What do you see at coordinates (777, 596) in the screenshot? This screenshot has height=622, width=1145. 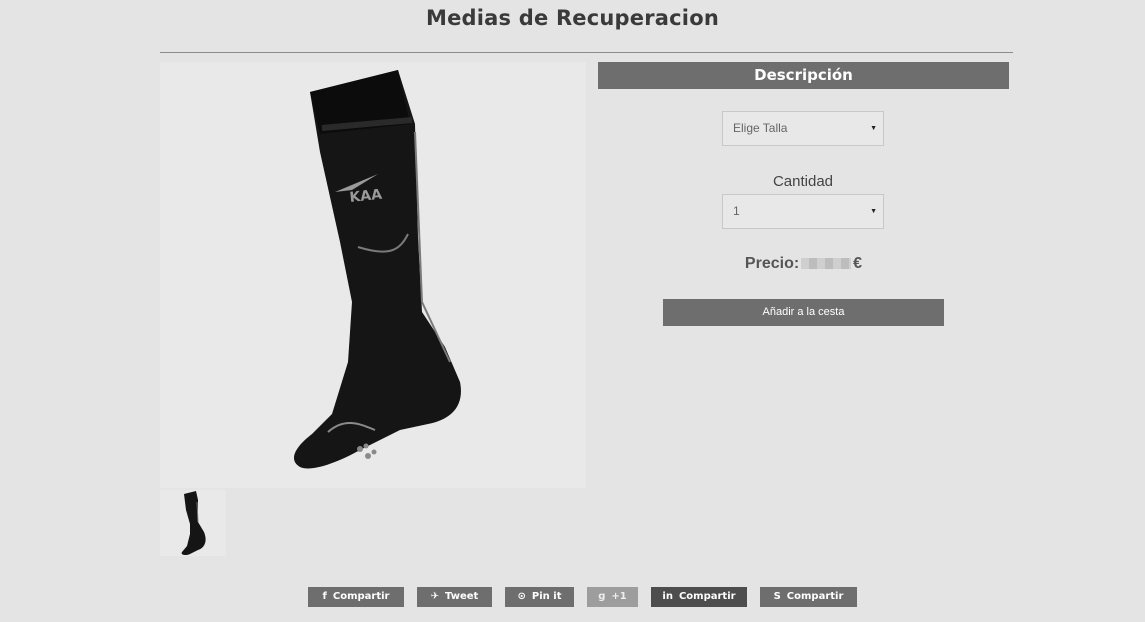 I see `skype-icon: S` at bounding box center [777, 596].